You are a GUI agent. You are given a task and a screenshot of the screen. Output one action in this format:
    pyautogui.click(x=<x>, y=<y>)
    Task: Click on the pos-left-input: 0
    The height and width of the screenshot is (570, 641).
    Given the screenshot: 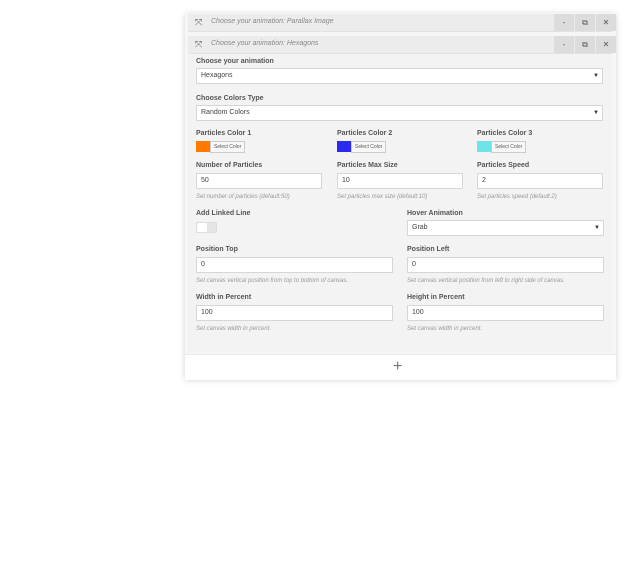 What is the action you would take?
    pyautogui.click(x=505, y=265)
    